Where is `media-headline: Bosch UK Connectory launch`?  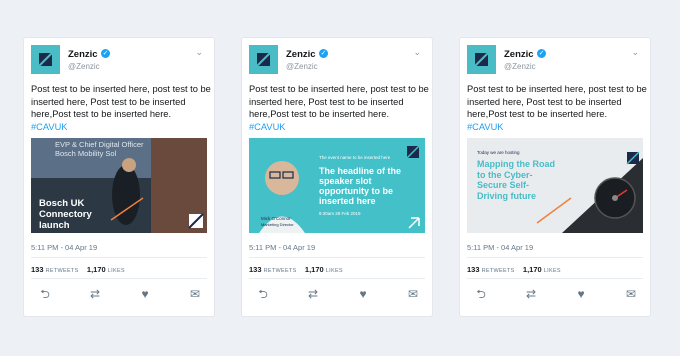 media-headline: Bosch UK Connectory launch is located at coordinates (65, 214).